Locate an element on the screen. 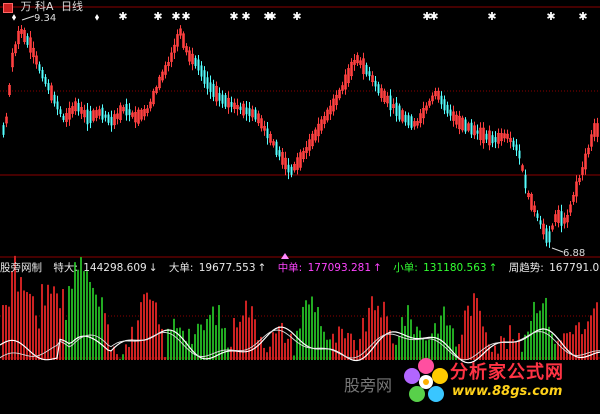 This screenshot has width=600, height=414. site-url: www.88gs.com is located at coordinates (507, 391).